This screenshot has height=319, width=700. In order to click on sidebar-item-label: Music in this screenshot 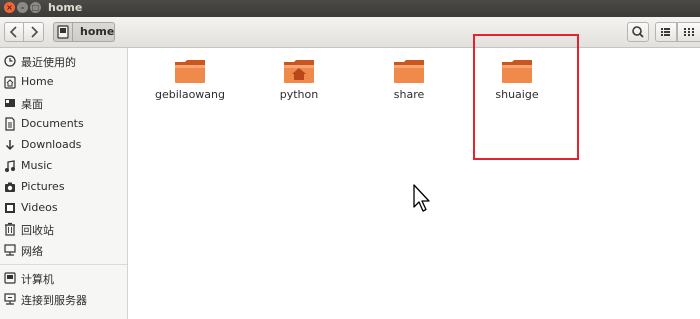, I will do `click(37, 165)`.